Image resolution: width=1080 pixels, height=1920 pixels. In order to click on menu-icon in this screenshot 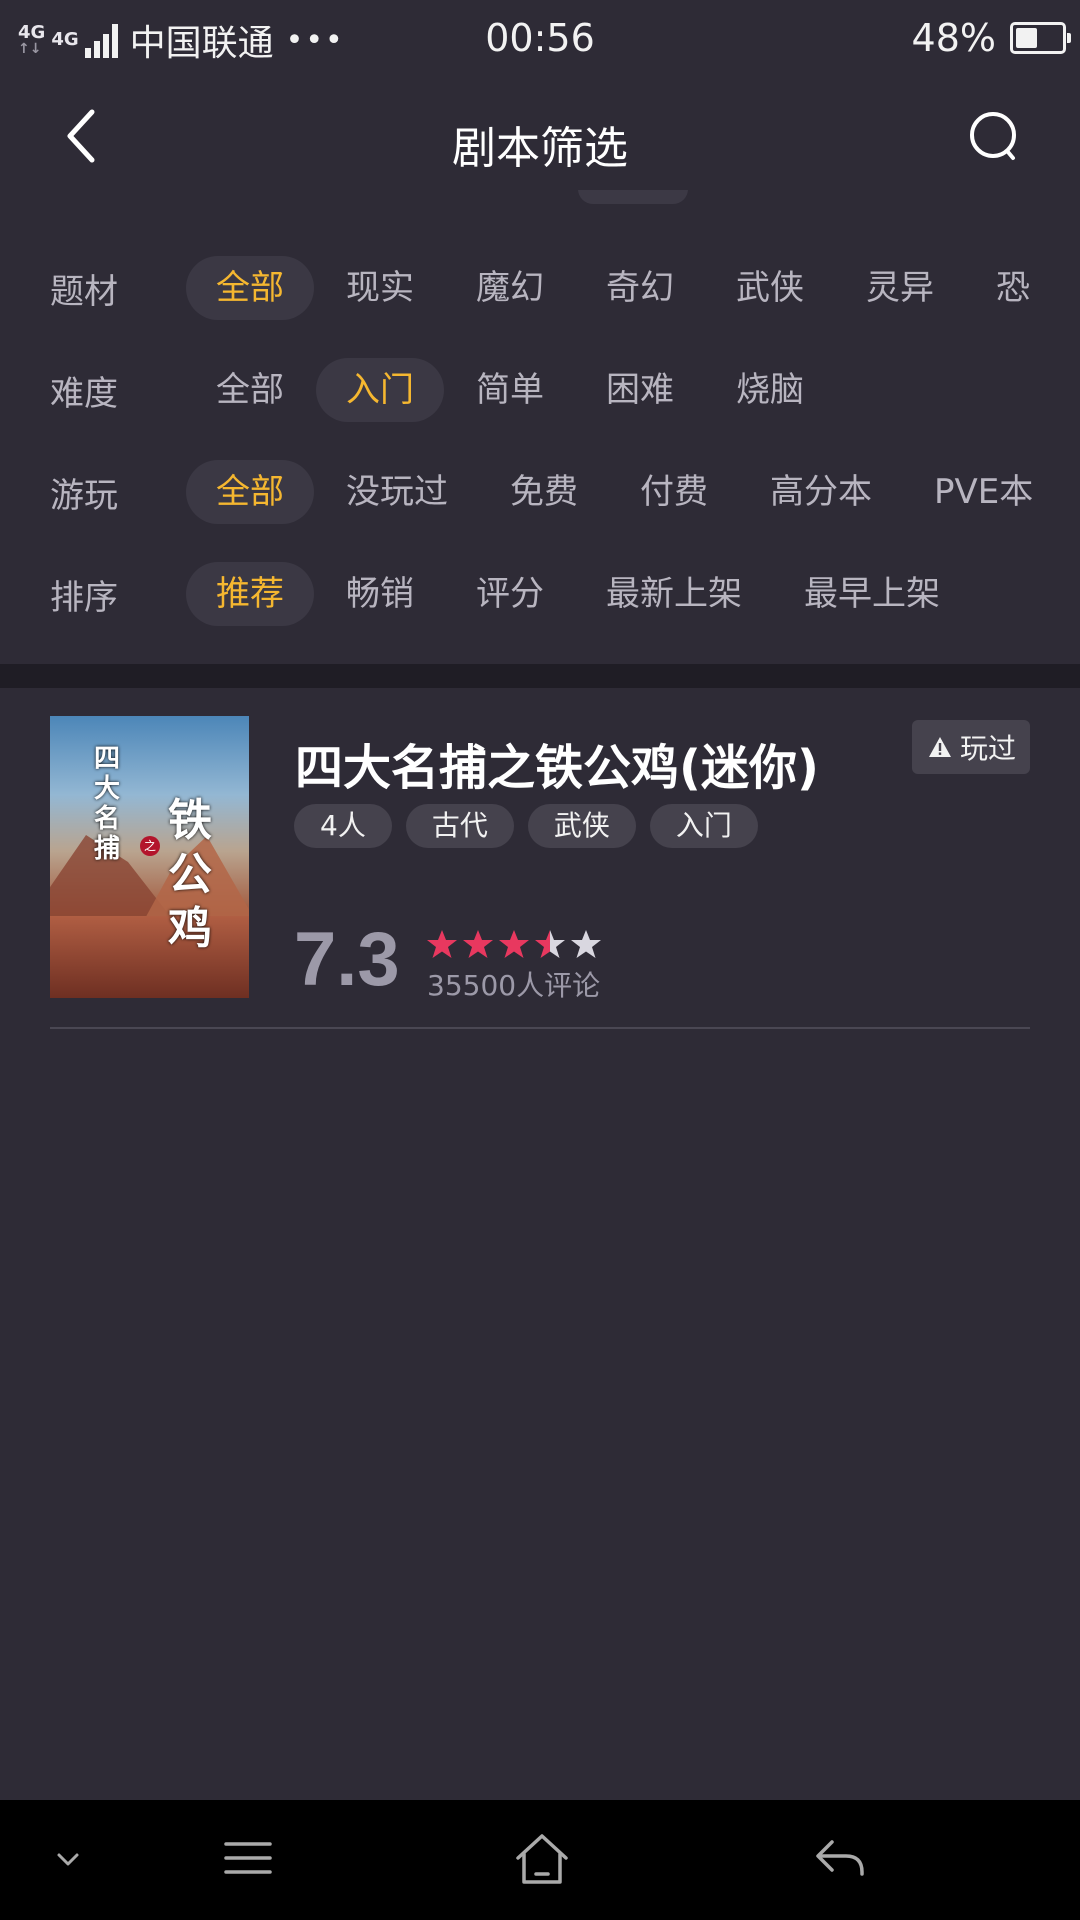, I will do `click(248, 1858)`.